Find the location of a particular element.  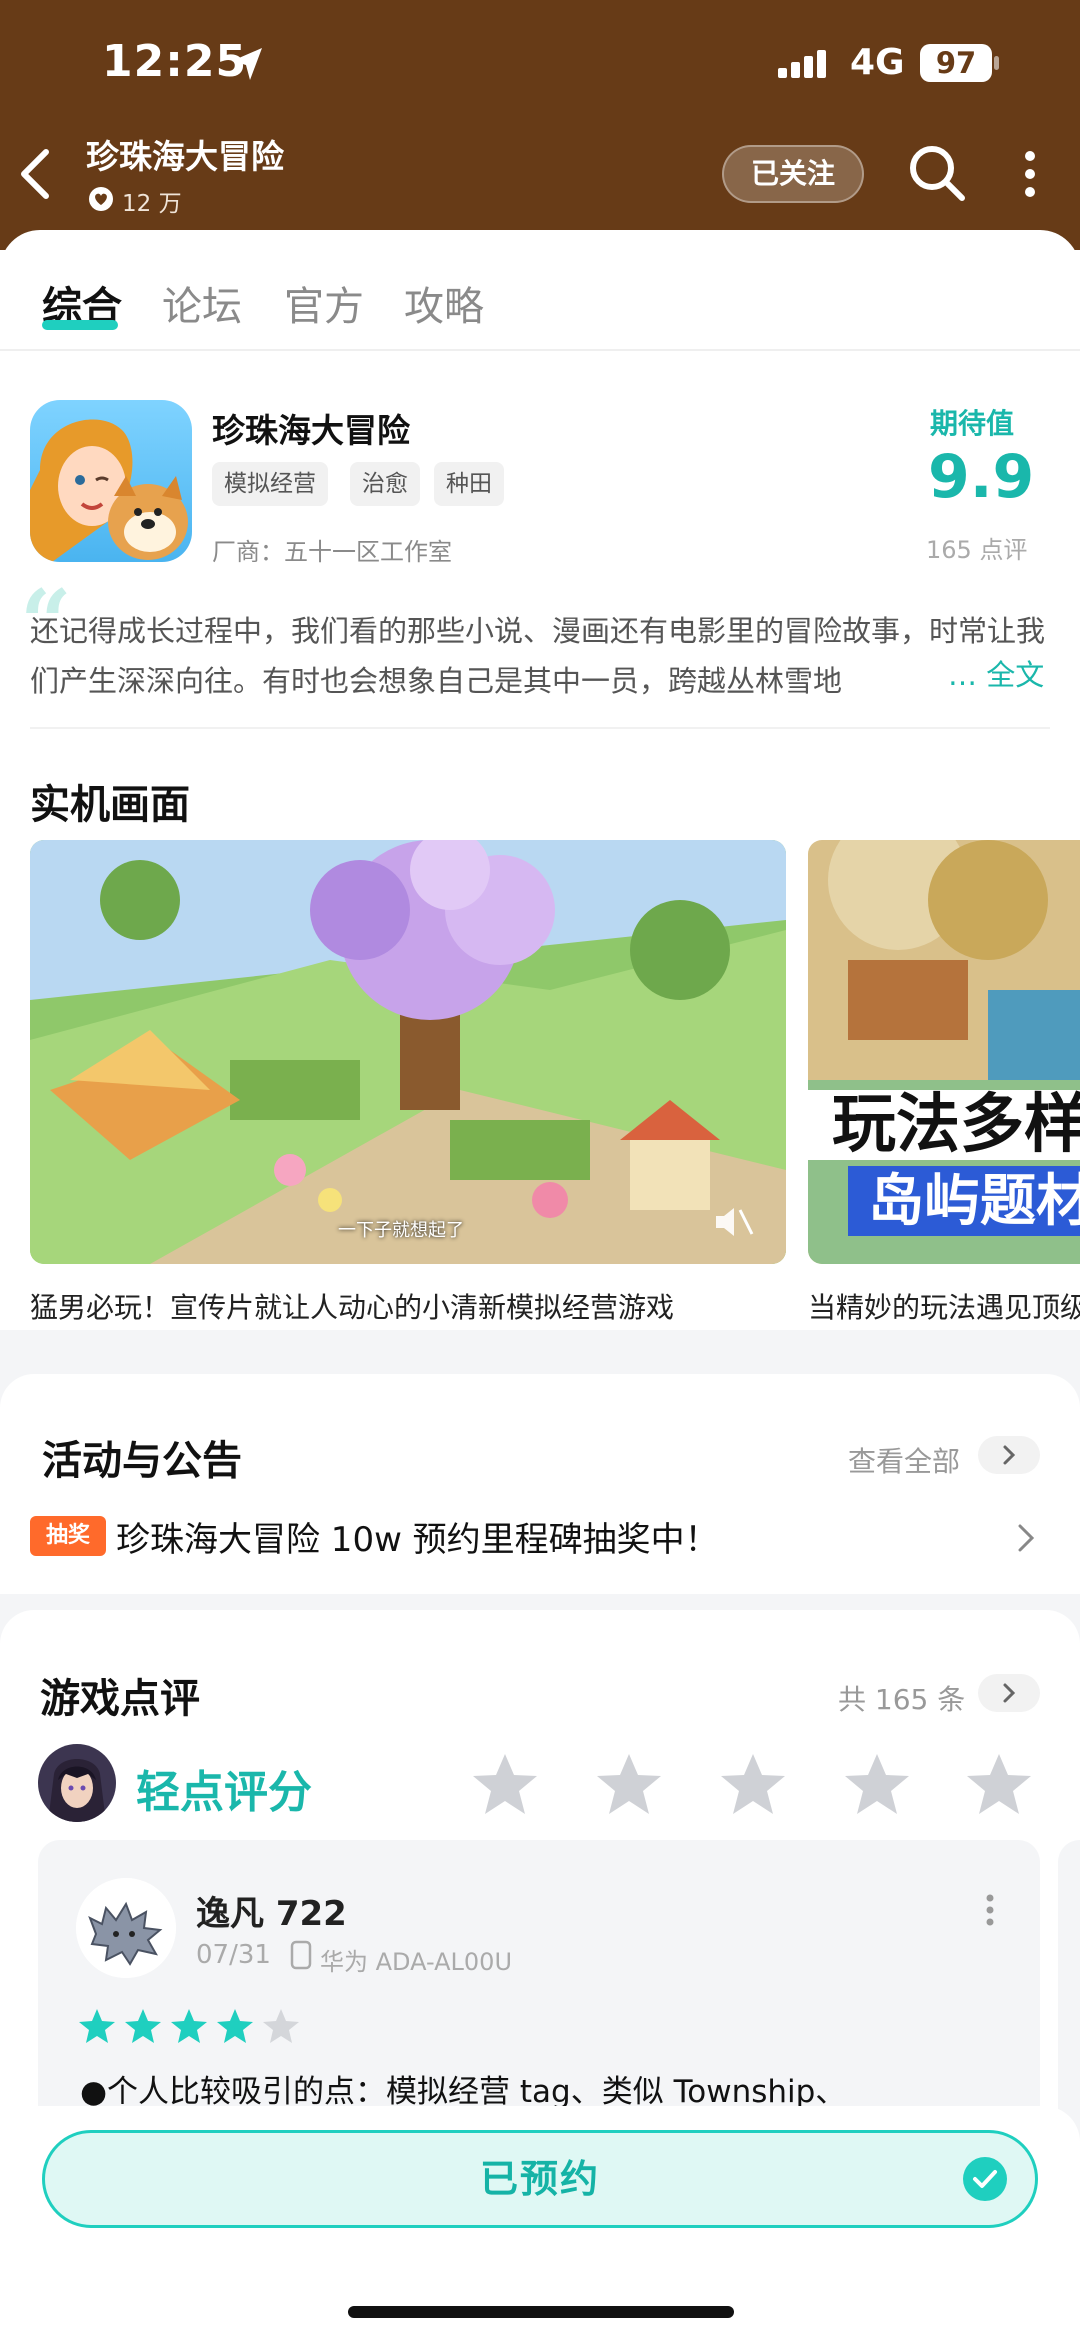

review-device: 华为 ADA-AL00U is located at coordinates (416, 1962).